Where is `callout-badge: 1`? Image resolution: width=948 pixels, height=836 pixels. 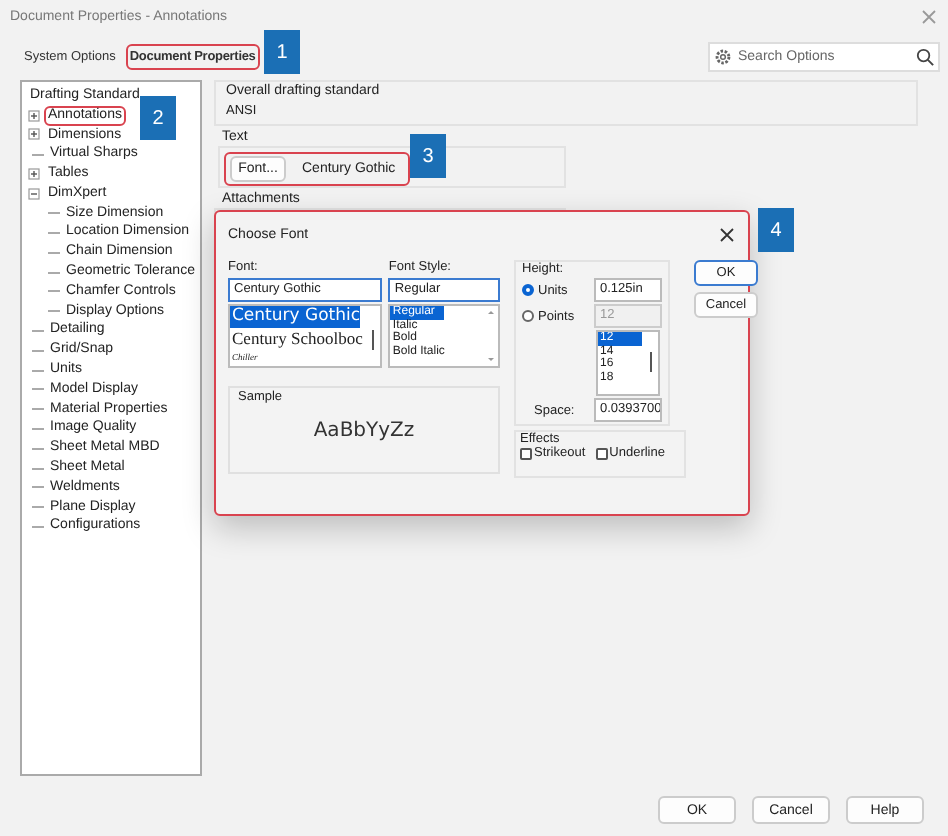 callout-badge: 1 is located at coordinates (282, 52).